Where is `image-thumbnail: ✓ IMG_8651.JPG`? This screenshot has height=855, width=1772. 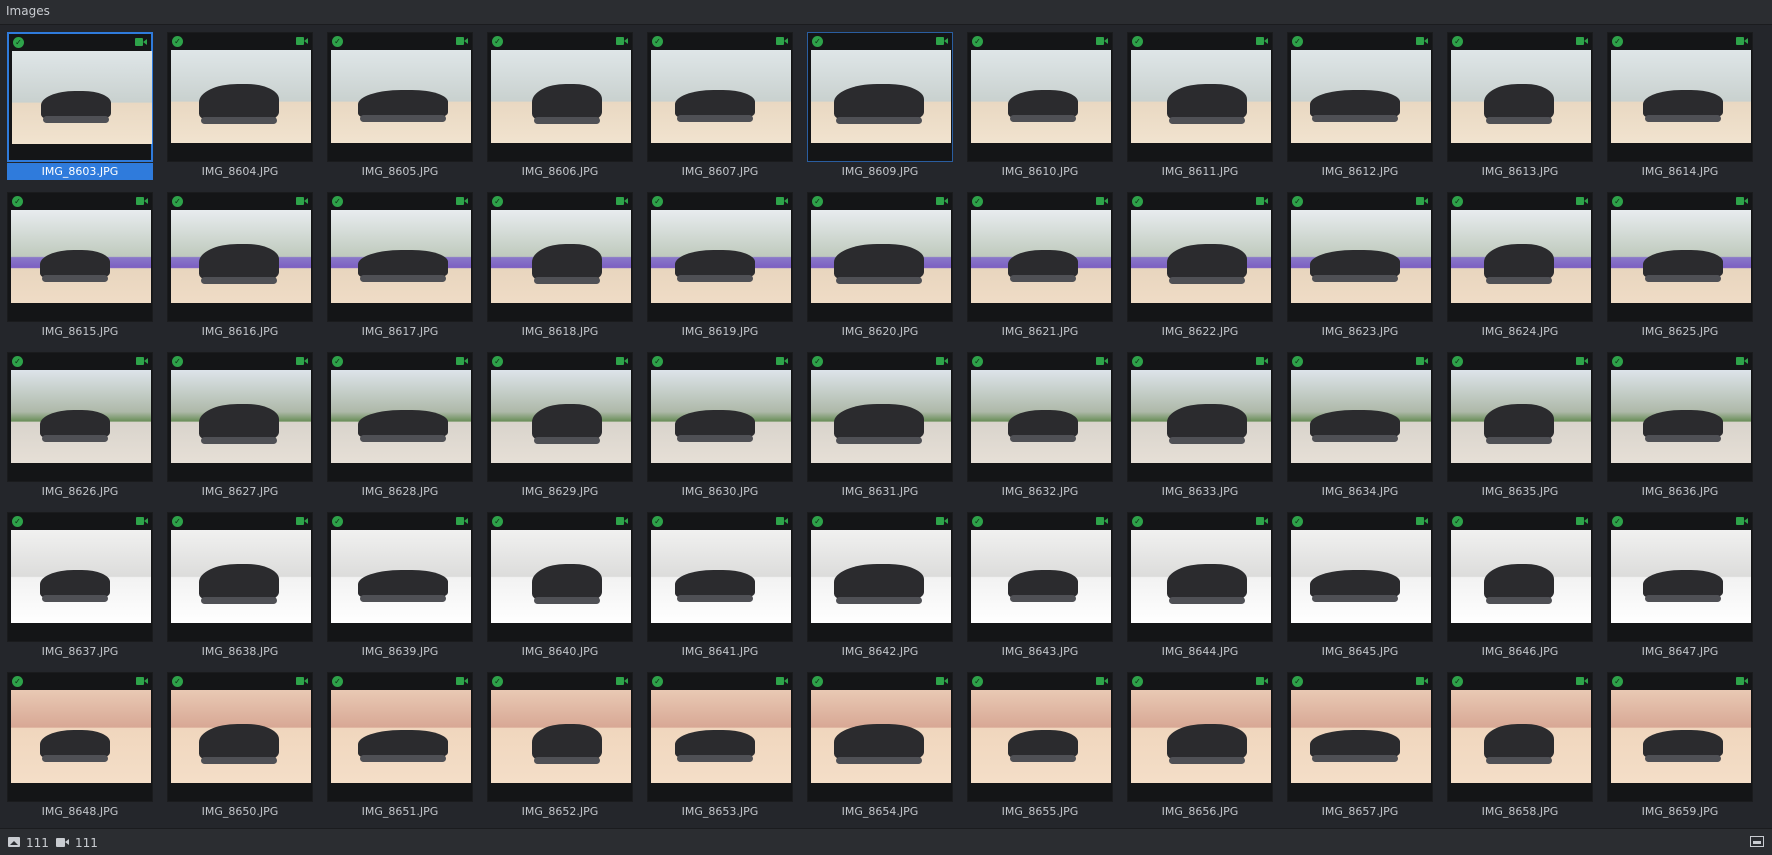 image-thumbnail: ✓ IMG_8651.JPG is located at coordinates (400, 746).